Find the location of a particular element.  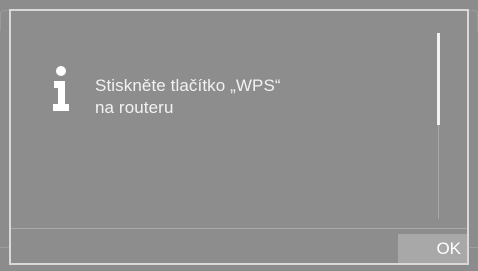

dialog-message: Stiskněte tlačítko „WPS“ na routeru is located at coordinates (188, 97).